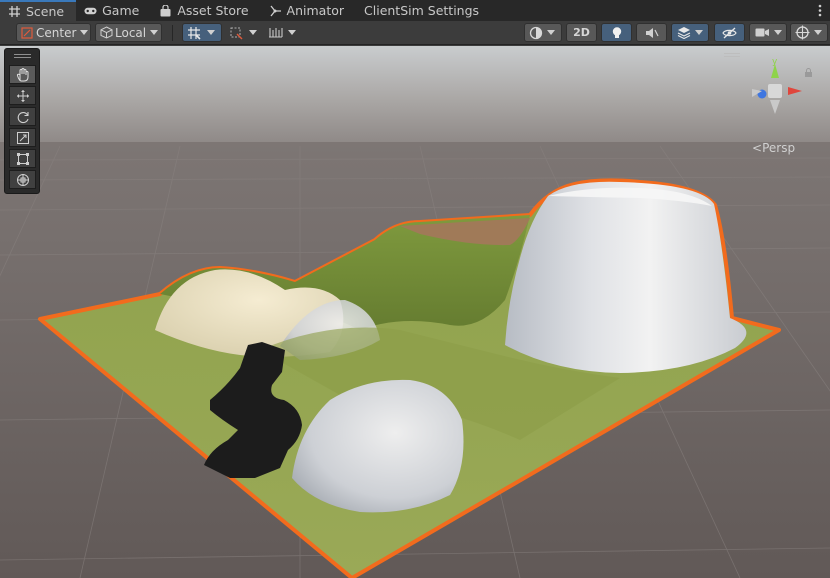 The height and width of the screenshot is (578, 830). I want to click on gizmos-dropdown, so click(809, 32).